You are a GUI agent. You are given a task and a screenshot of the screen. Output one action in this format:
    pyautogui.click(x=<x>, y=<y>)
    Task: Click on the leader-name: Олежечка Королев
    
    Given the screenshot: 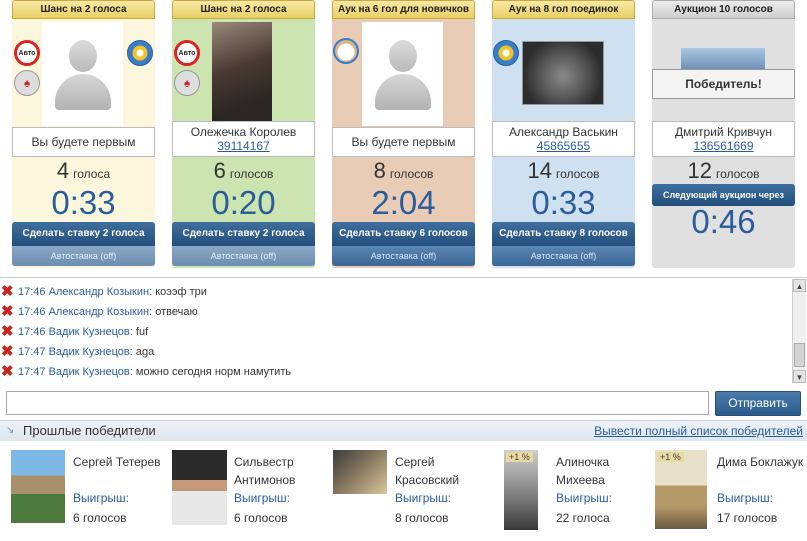 What is the action you would take?
    pyautogui.click(x=243, y=132)
    